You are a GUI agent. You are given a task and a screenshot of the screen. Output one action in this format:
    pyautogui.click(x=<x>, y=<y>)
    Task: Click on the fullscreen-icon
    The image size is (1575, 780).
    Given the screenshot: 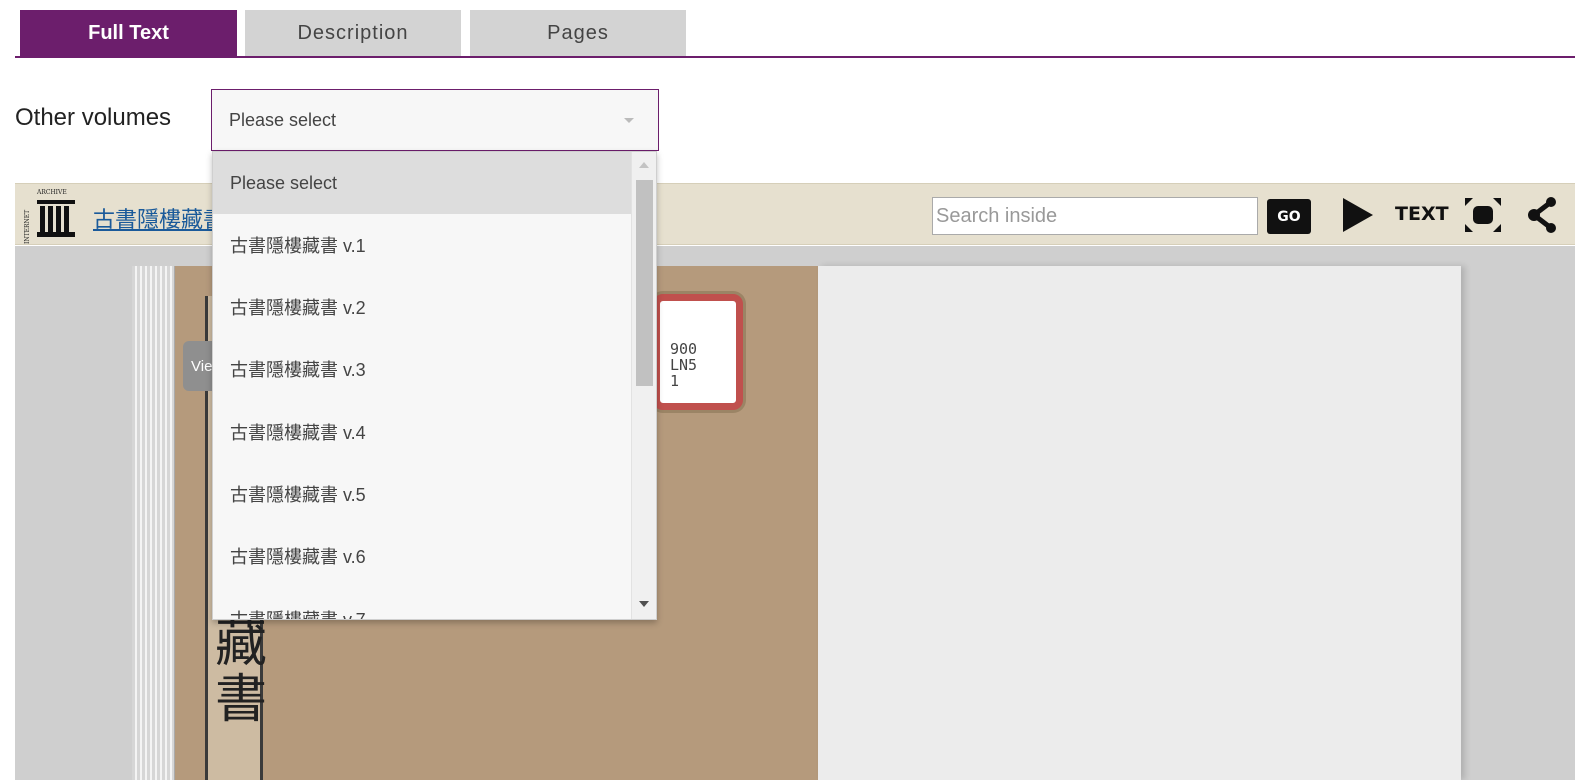 What is the action you would take?
    pyautogui.click(x=1483, y=215)
    